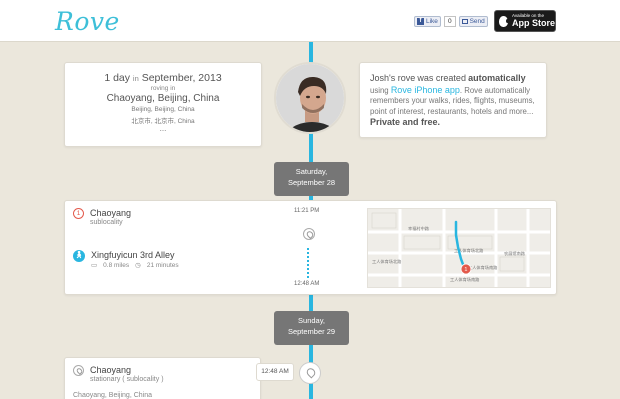 This screenshot has width=620, height=399. I want to click on date-badge-sunday: Sunday, September 29, so click(311, 328).